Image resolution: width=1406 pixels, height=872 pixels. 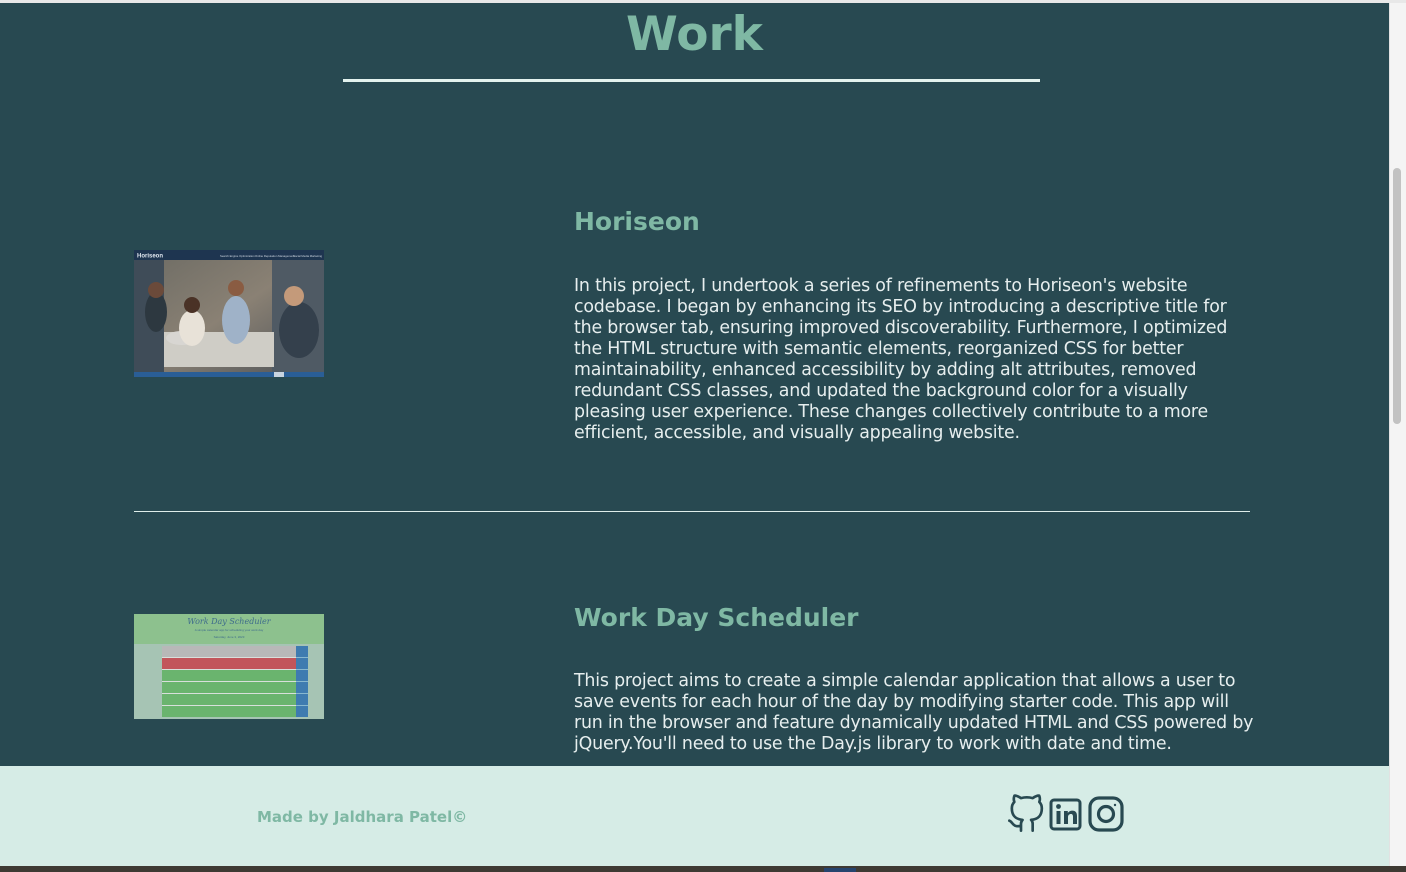 I want to click on dock-indicator, so click(x=840, y=870).